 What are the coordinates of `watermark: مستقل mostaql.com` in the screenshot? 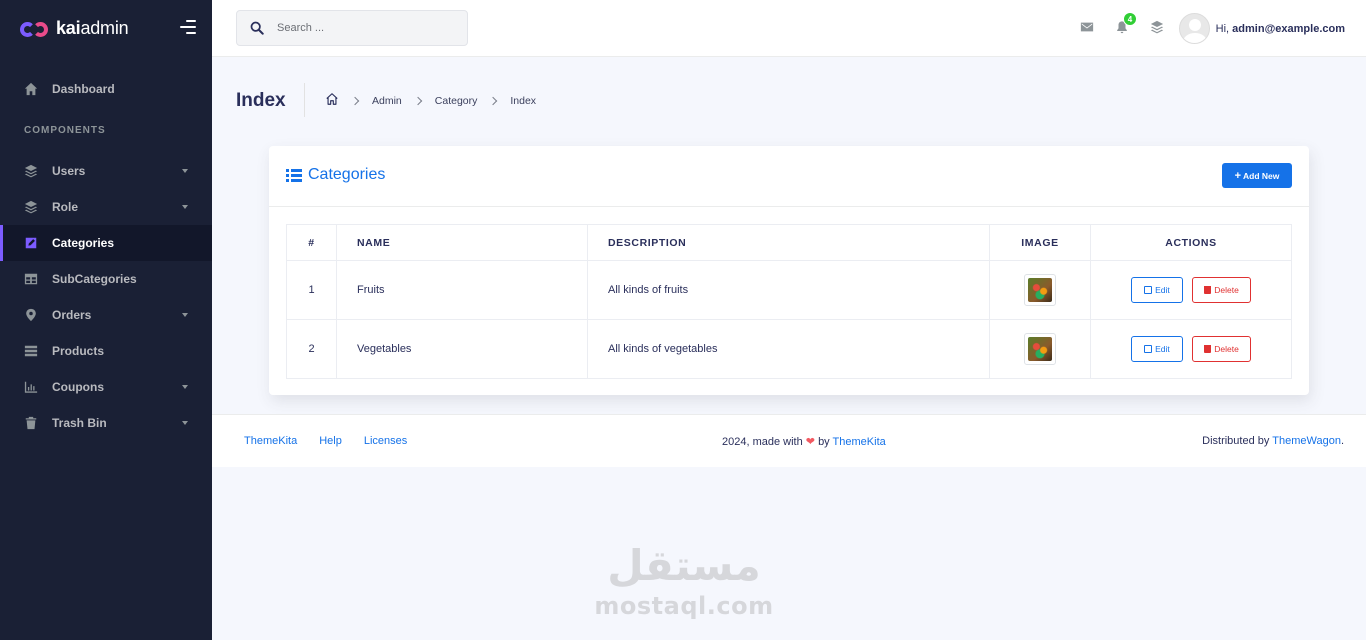 It's located at (684, 580).